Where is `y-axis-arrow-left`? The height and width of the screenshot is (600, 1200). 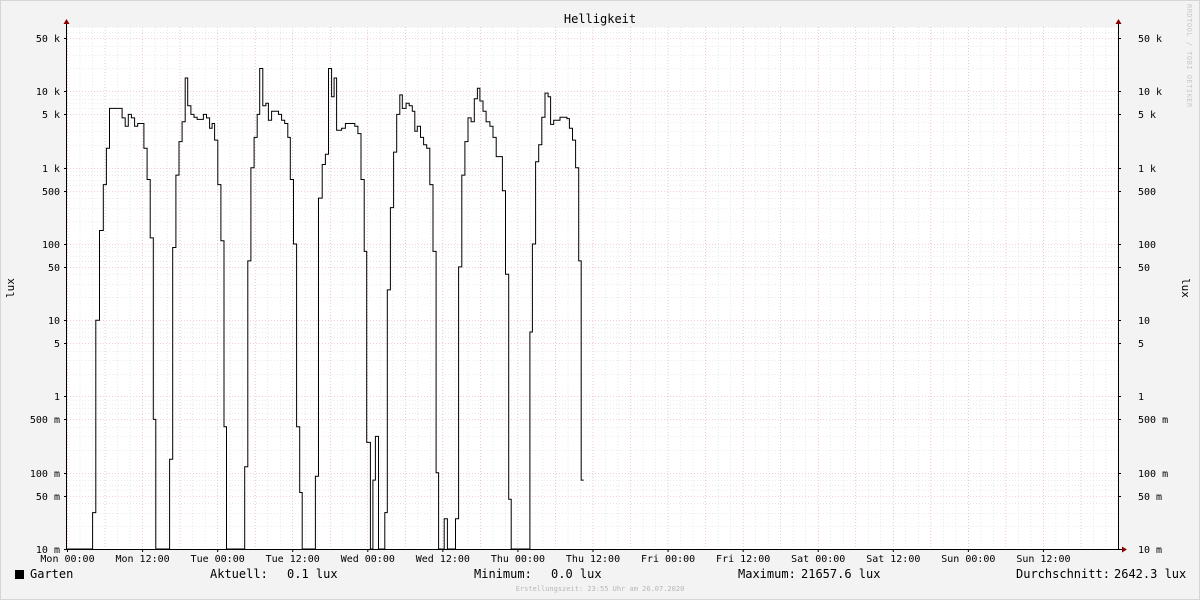 y-axis-arrow-left is located at coordinates (66, 21).